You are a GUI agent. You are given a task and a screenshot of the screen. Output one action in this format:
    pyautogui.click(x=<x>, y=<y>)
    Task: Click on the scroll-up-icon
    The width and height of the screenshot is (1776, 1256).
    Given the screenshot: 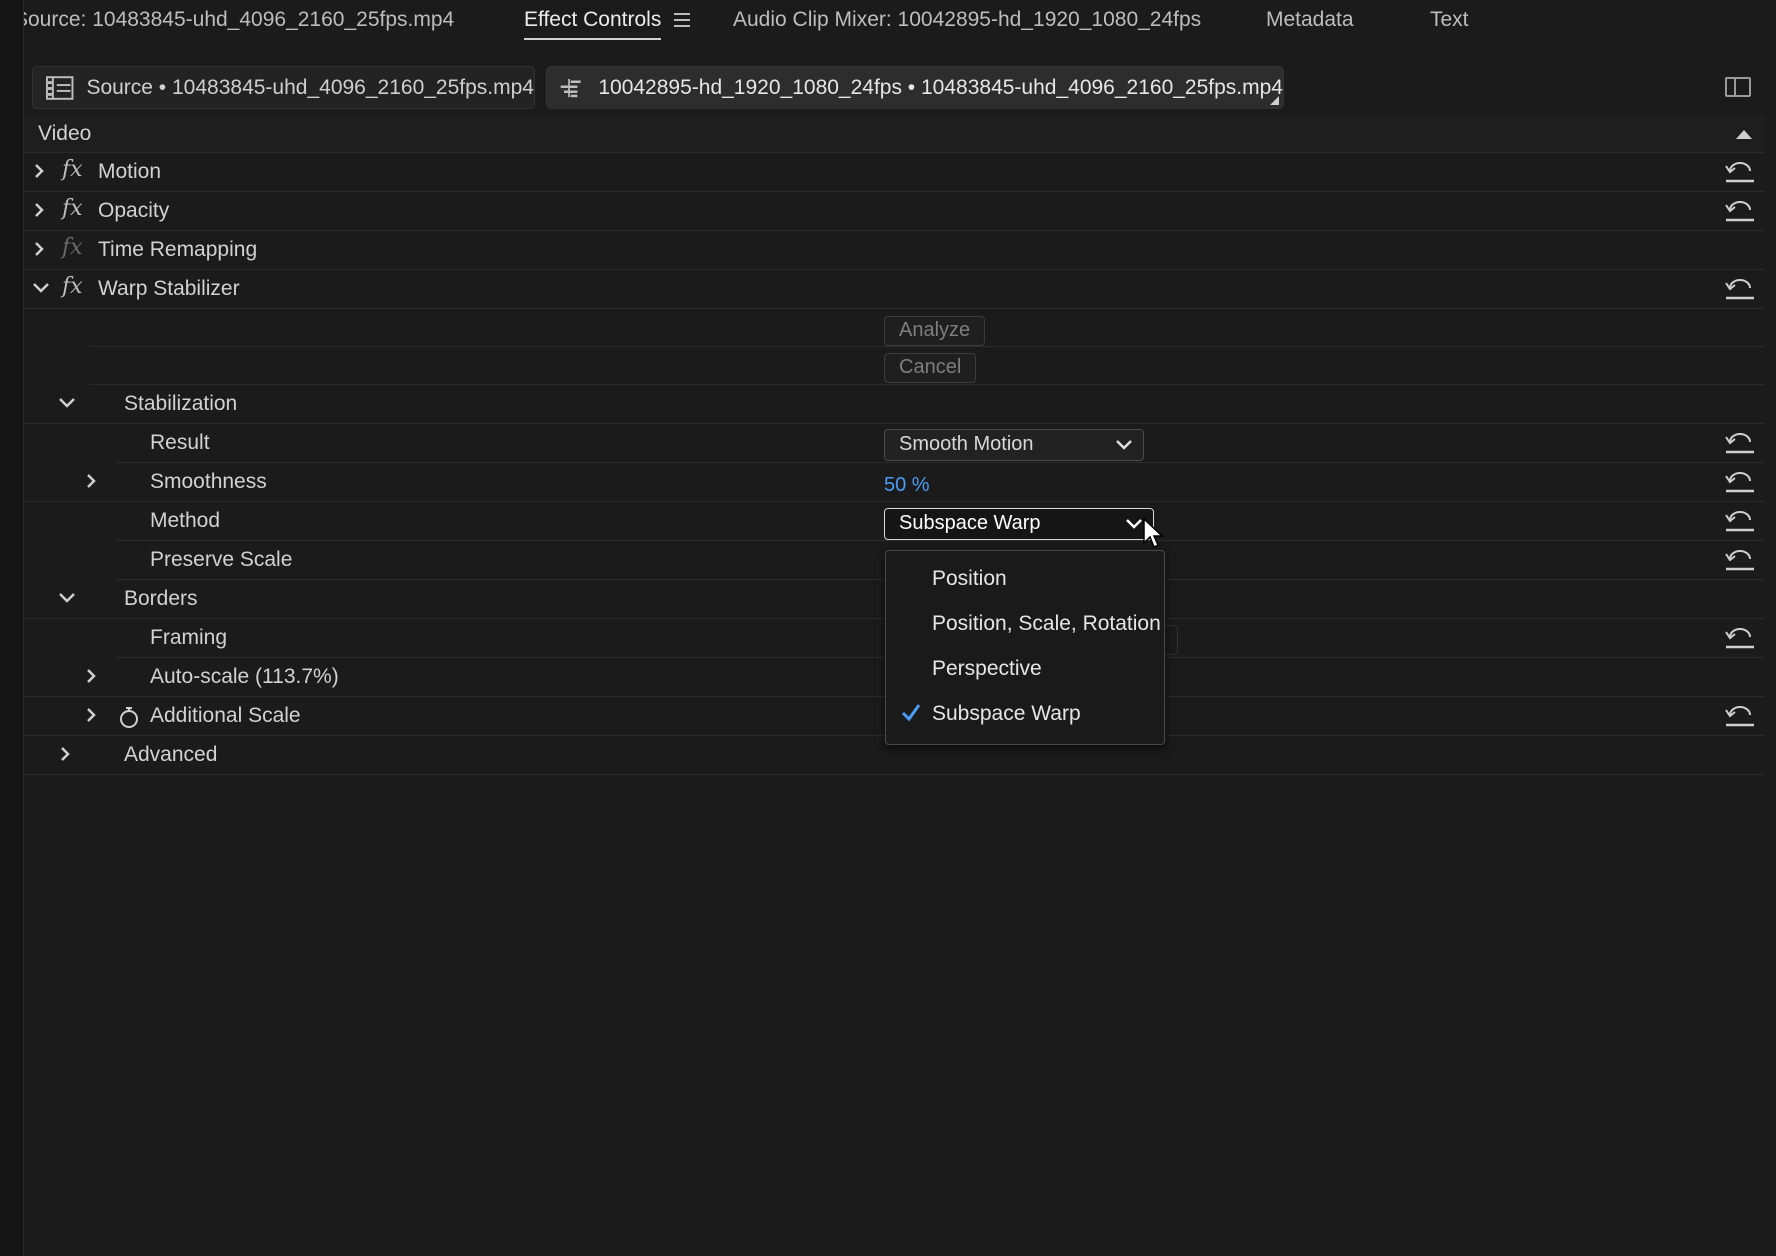 What is the action you would take?
    pyautogui.click(x=1744, y=134)
    